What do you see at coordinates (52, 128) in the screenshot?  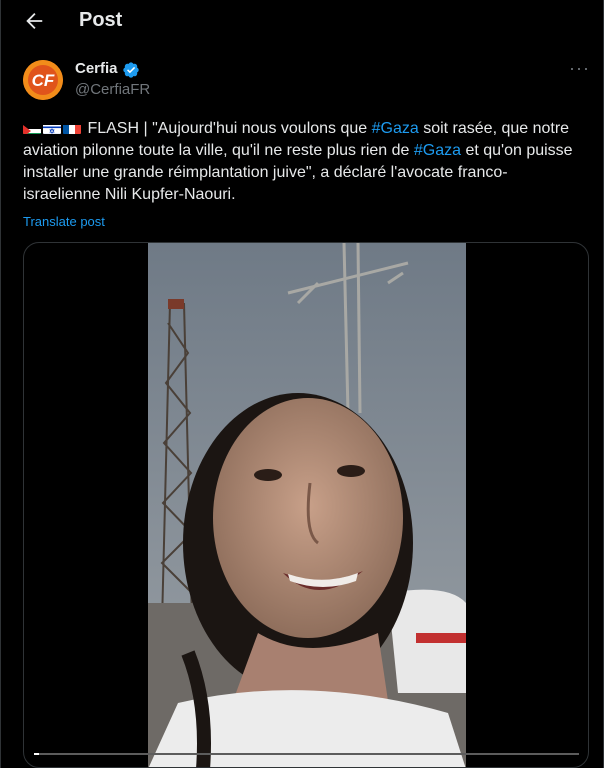 I see `israel-flag-icon` at bounding box center [52, 128].